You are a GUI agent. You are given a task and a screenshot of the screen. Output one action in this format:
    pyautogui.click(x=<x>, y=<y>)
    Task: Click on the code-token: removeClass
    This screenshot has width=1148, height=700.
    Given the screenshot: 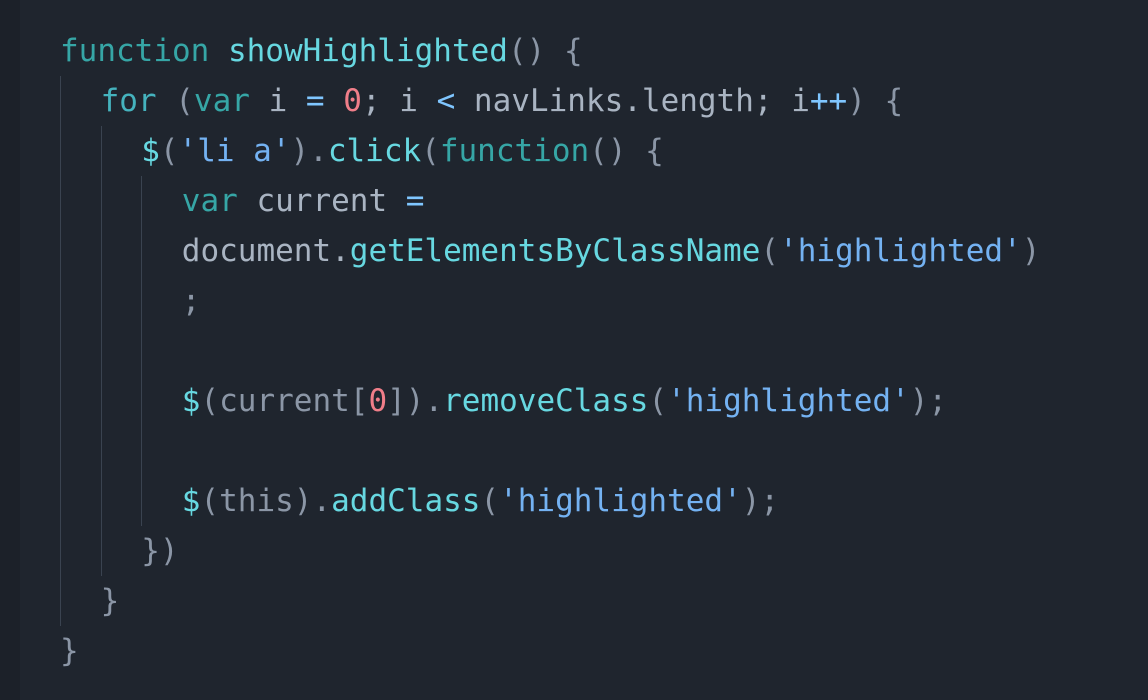 What is the action you would take?
    pyautogui.click(x=546, y=401)
    